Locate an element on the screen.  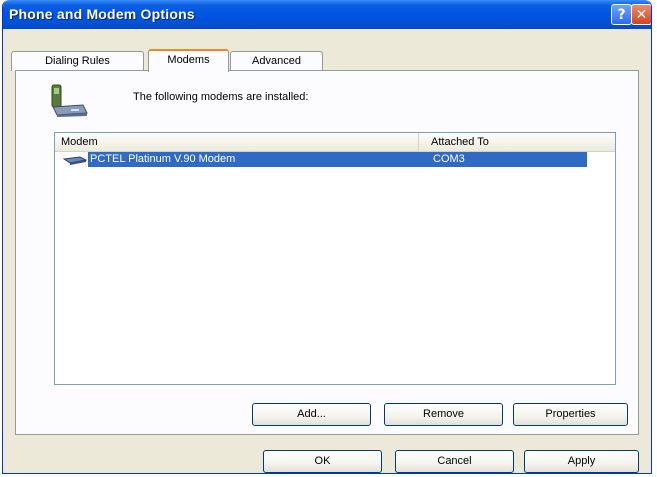
close-button: ✕ is located at coordinates (641, 14).